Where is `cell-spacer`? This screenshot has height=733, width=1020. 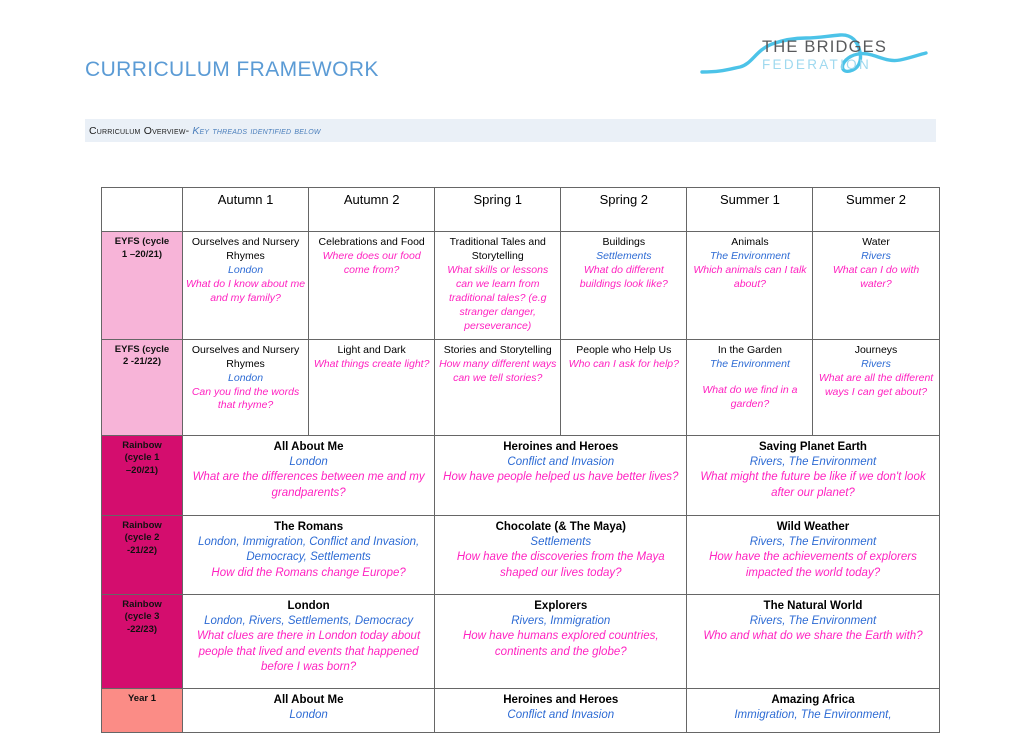
cell-spacer is located at coordinates (749, 378).